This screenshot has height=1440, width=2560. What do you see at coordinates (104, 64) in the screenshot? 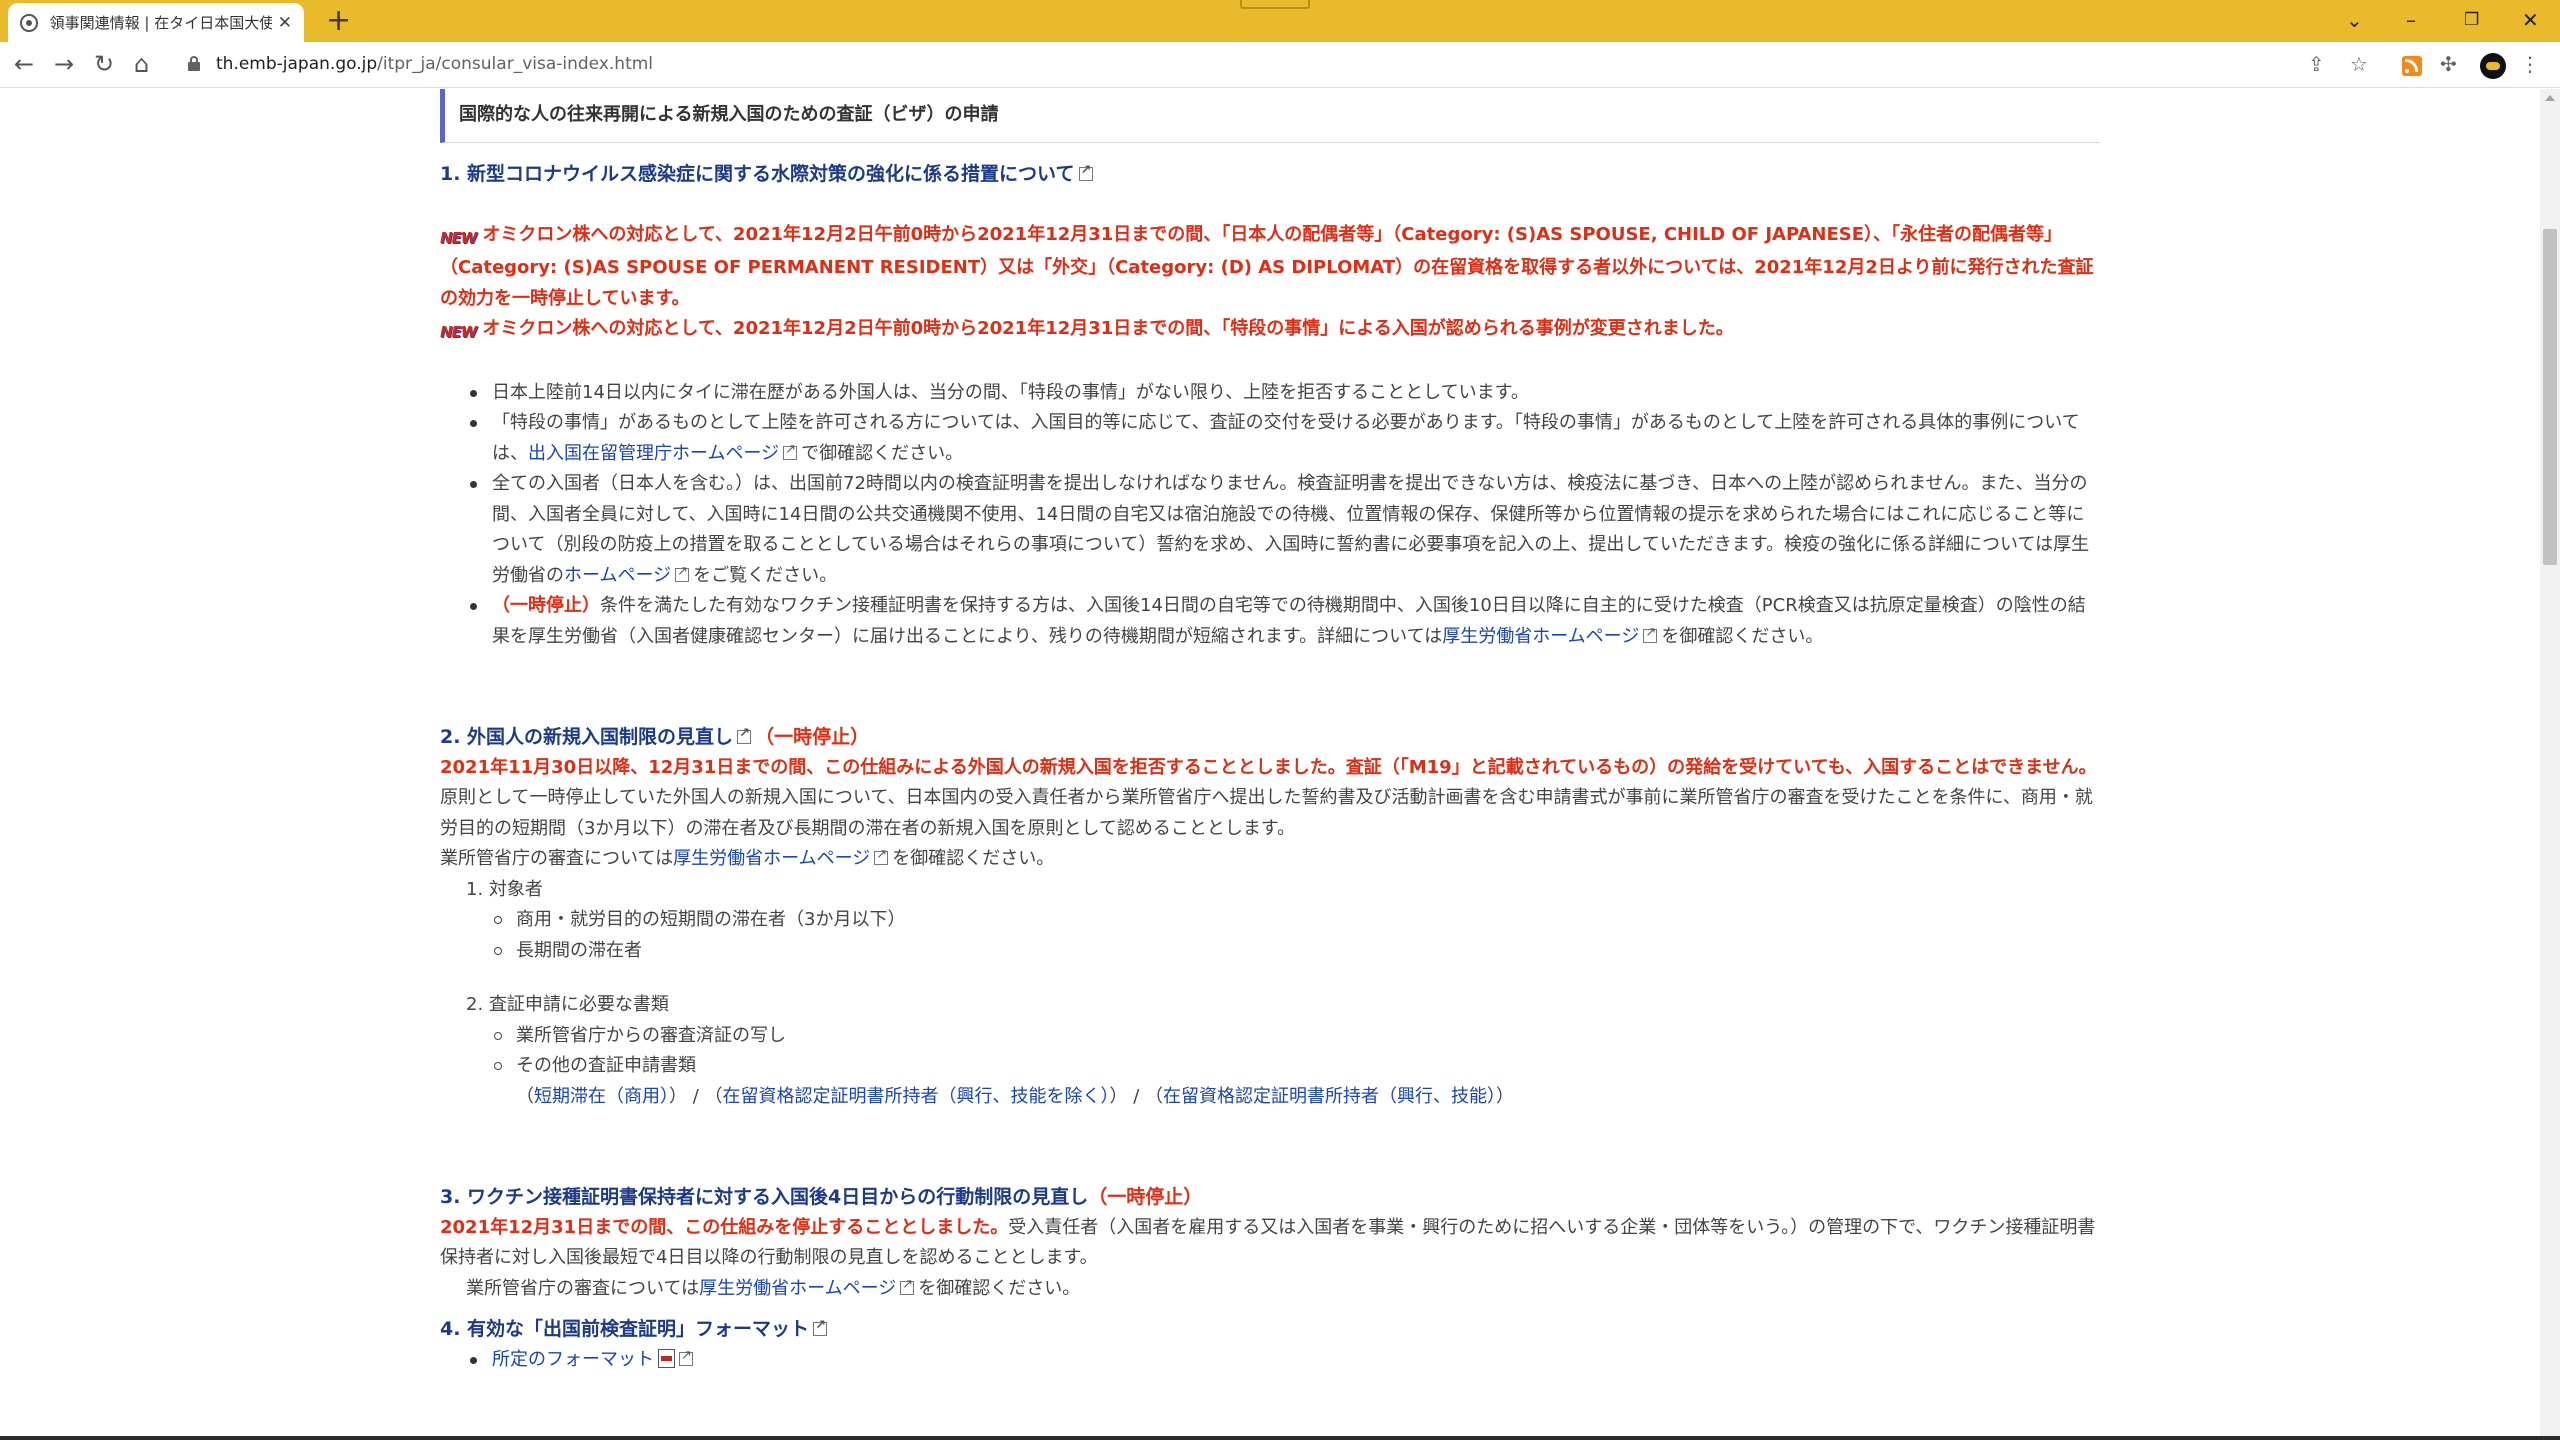
I see `reload-icon: ↻` at bounding box center [104, 64].